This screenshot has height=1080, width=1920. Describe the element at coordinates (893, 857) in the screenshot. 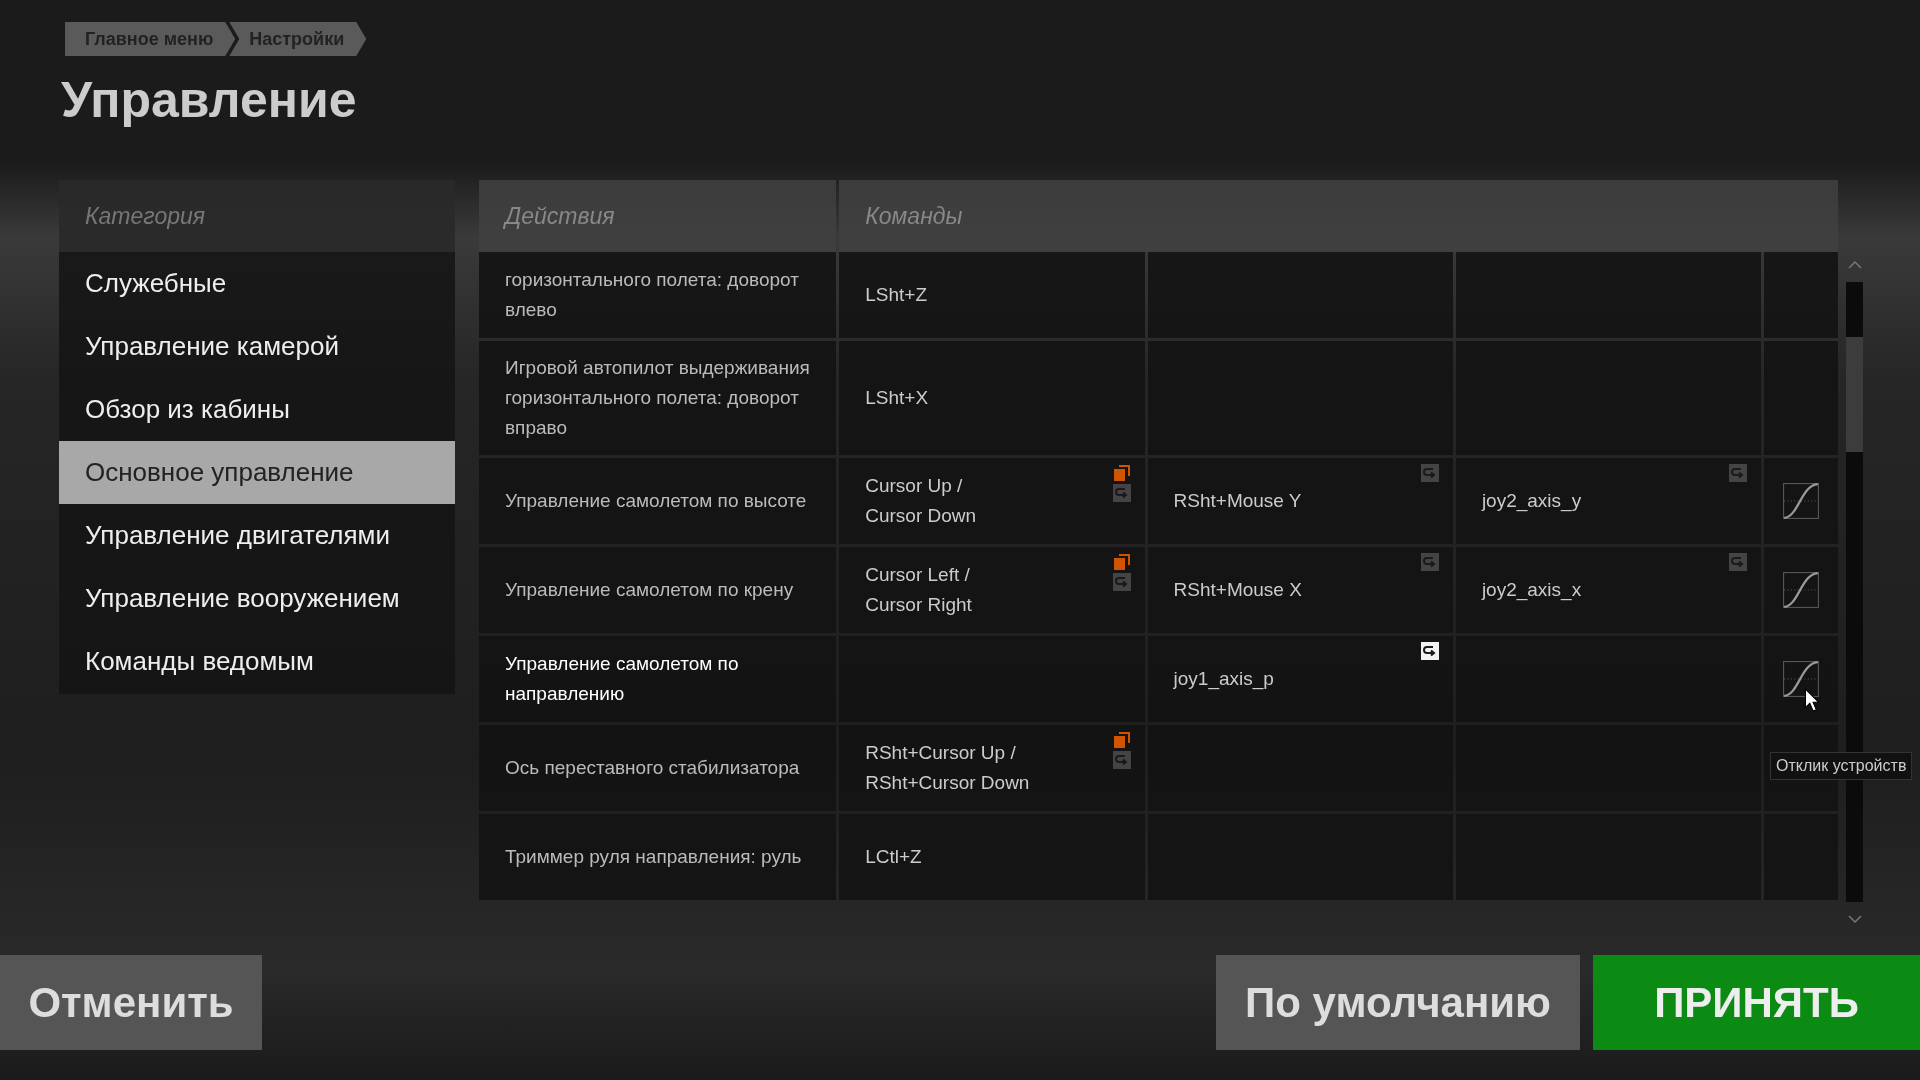

I see `binding-text: LCtl+Z` at that location.